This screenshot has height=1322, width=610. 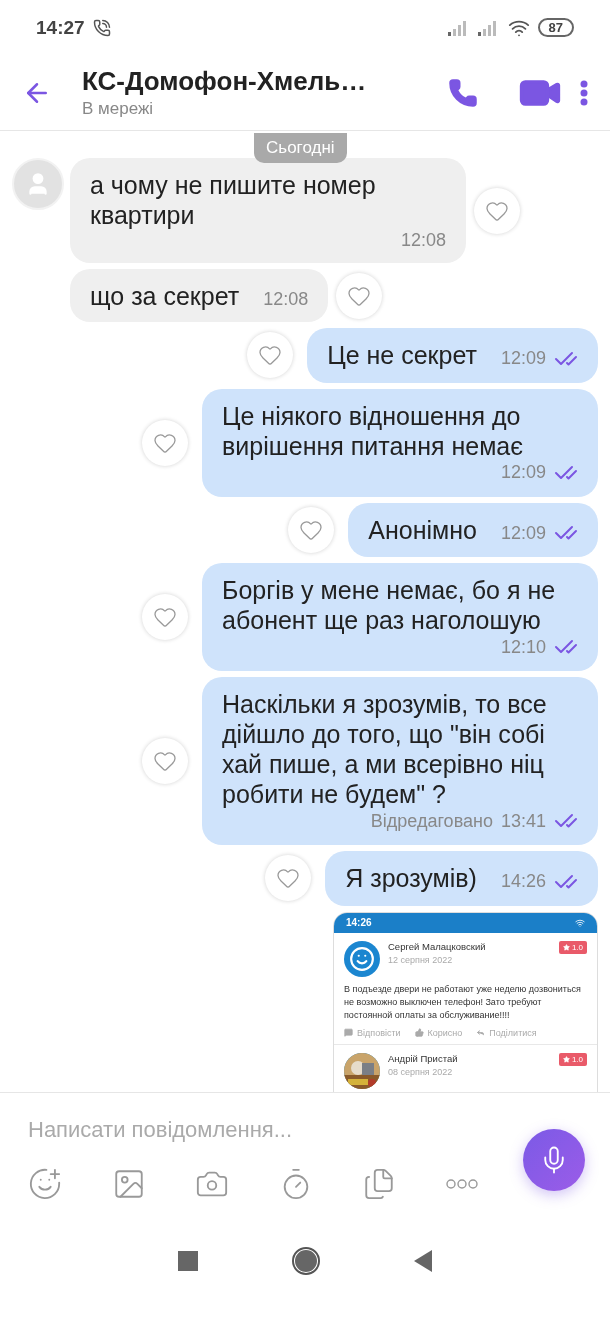 I want to click on message-text: що за секрет, so click(x=165, y=296).